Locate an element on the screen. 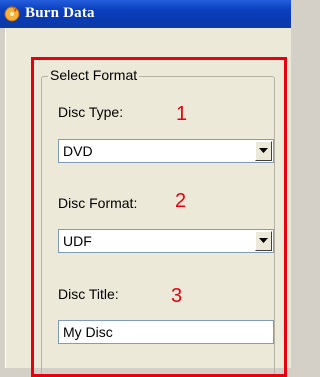 This screenshot has height=377, width=320. burn-disc-icon is located at coordinates (12, 13).